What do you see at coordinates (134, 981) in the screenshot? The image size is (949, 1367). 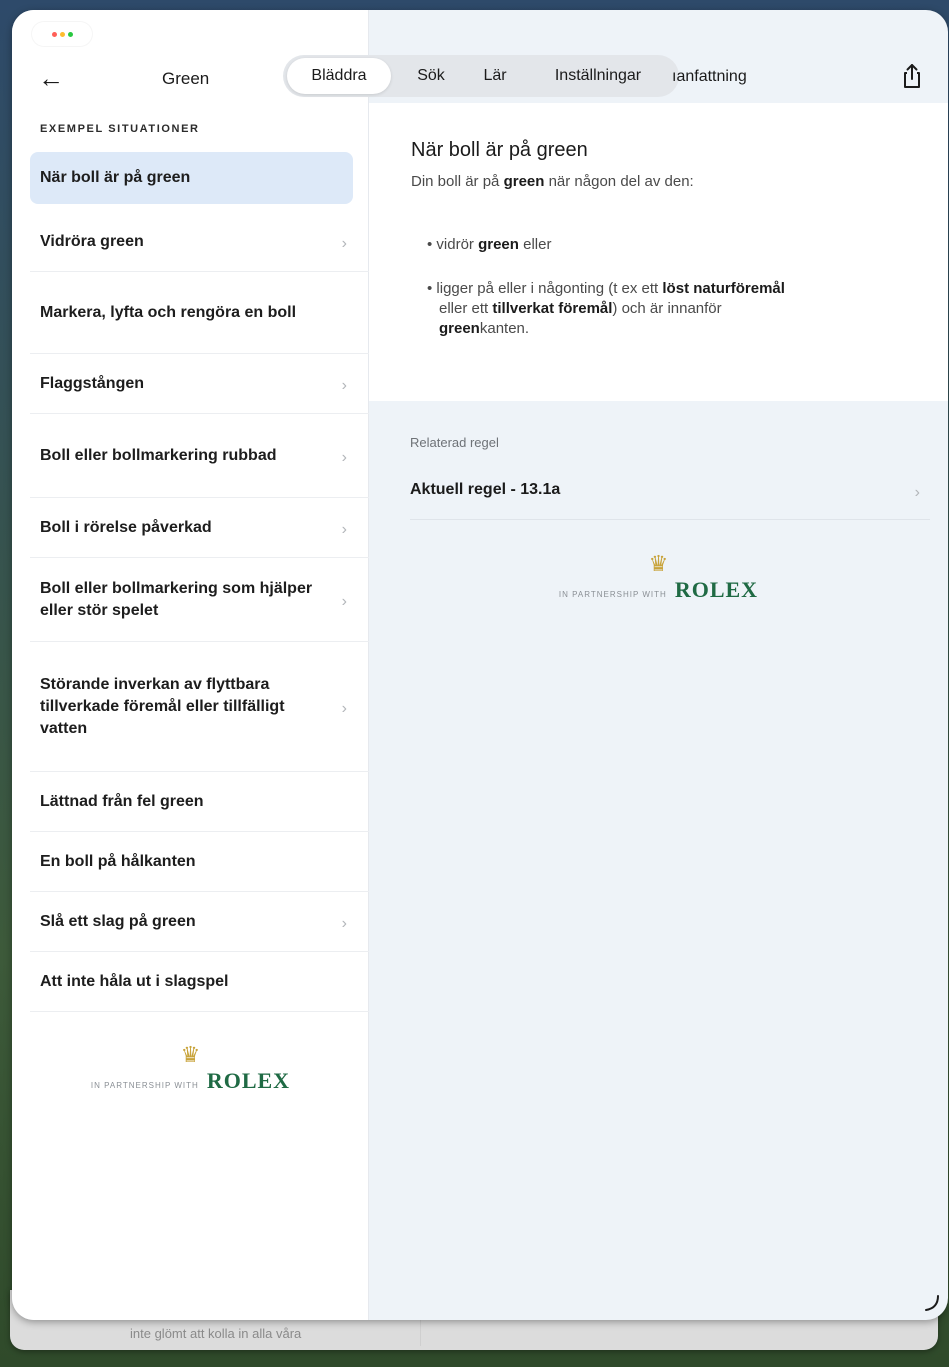 I see `sidebar-item-label: Att inte håla ut i slagspel` at bounding box center [134, 981].